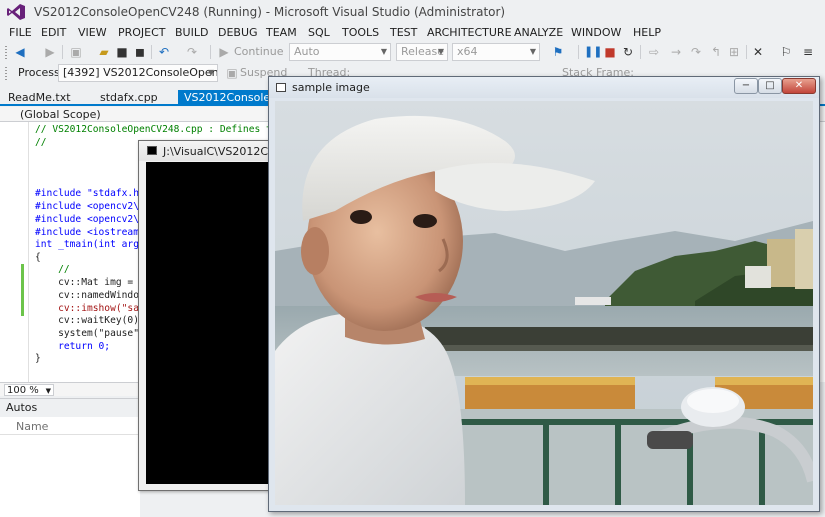  I want to click on visual-studio-logo-icon, so click(16, 12).